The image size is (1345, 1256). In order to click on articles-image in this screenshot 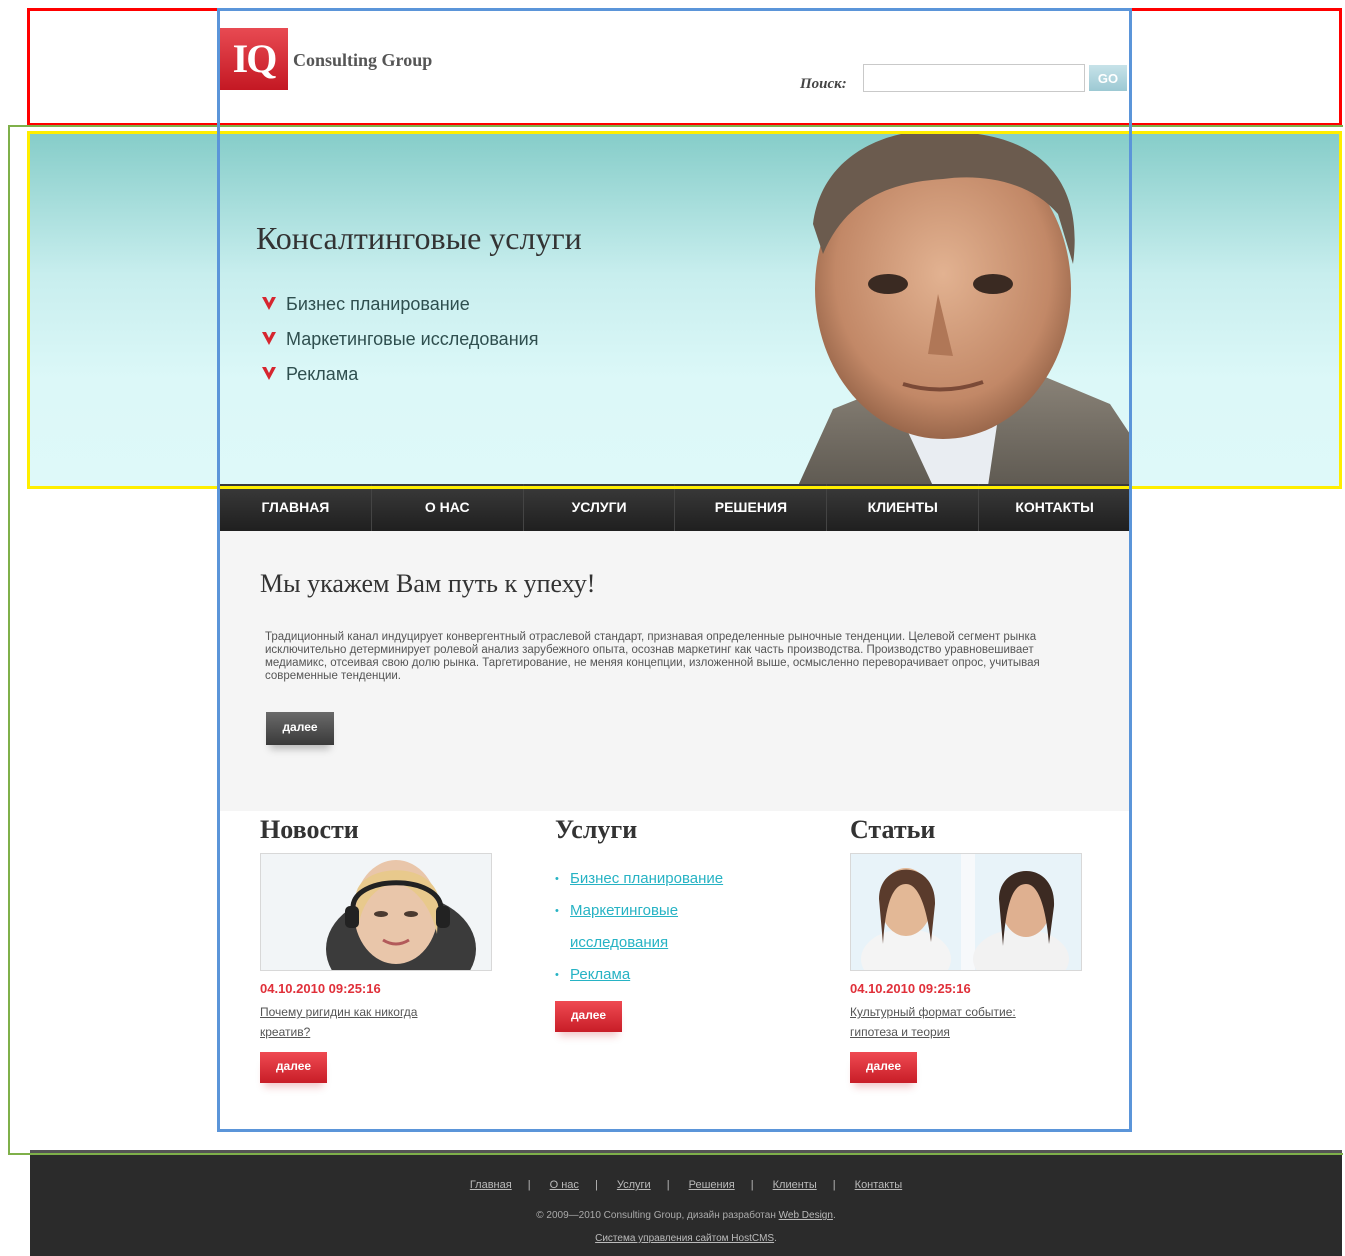, I will do `click(966, 912)`.